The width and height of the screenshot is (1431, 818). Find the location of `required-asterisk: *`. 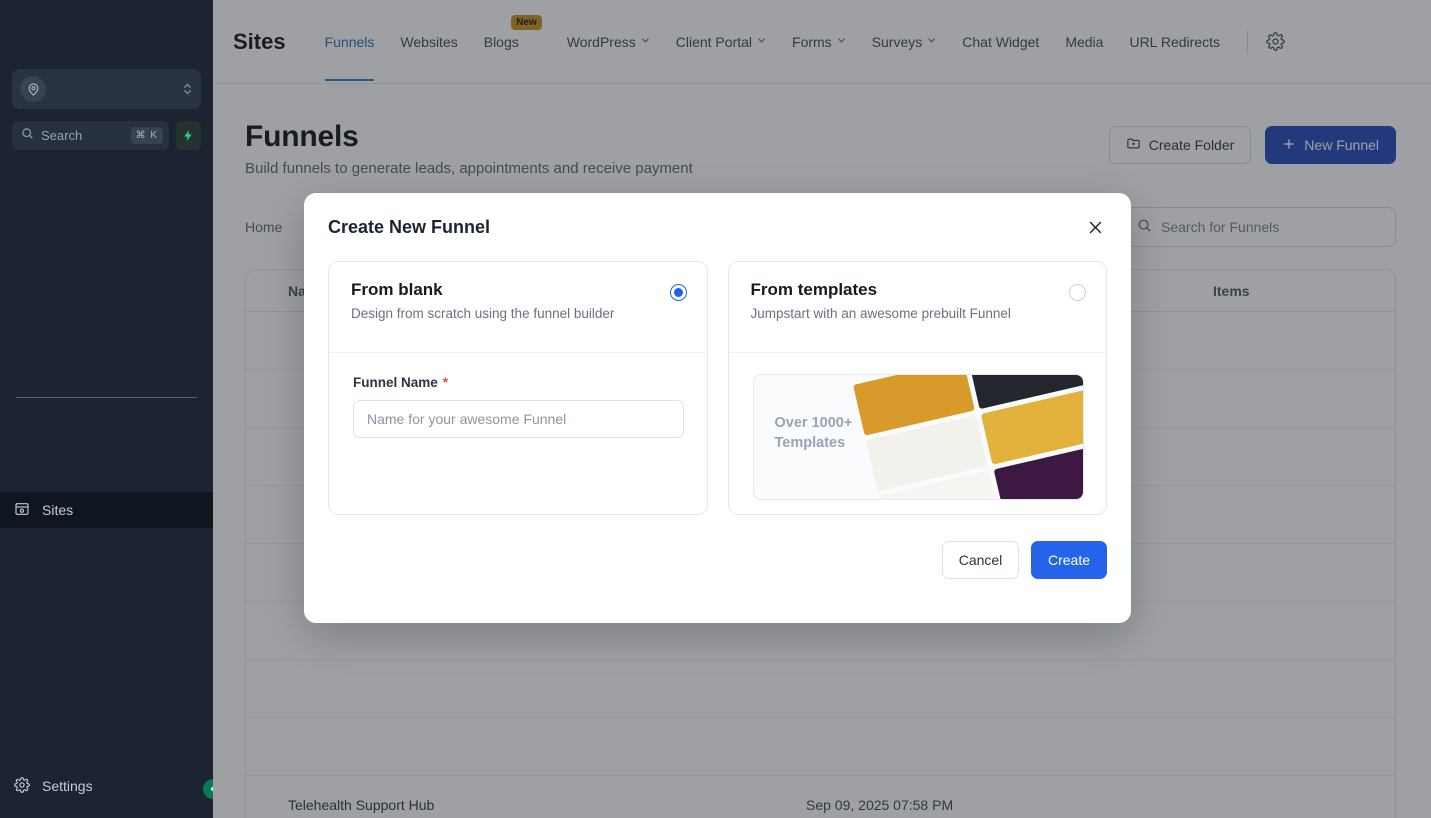

required-asterisk: * is located at coordinates (445, 382).